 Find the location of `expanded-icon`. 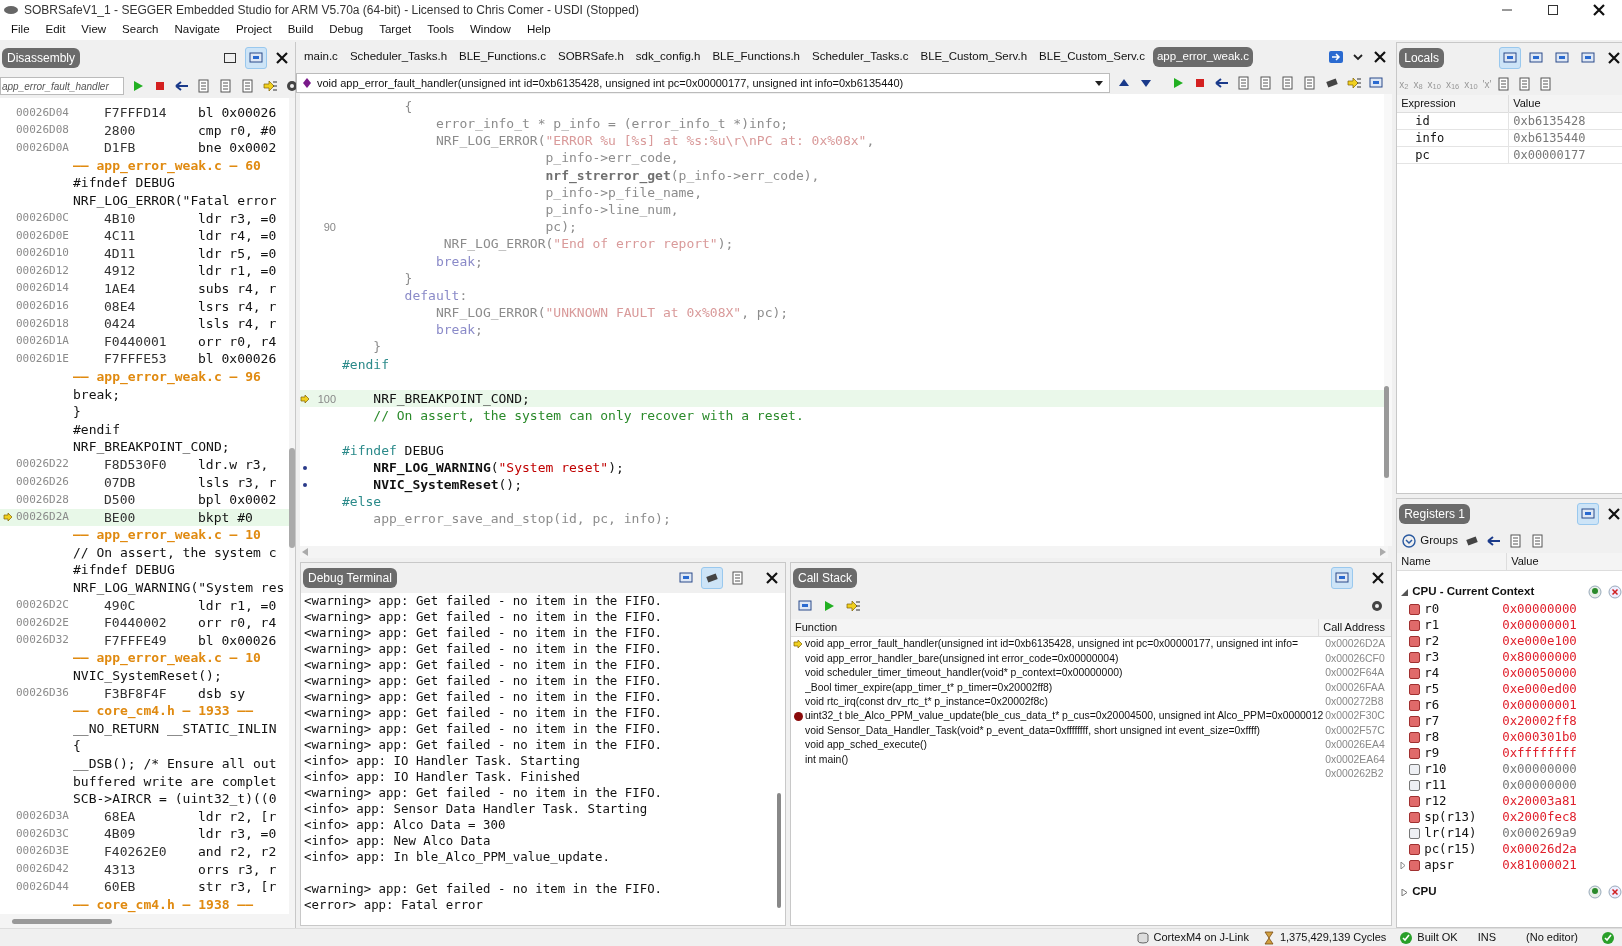

expanded-icon is located at coordinates (1405, 592).